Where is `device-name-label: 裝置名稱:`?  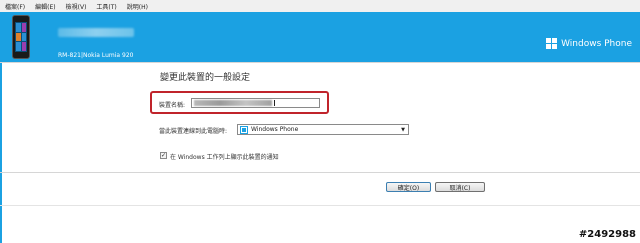 device-name-label: 裝置名稱: is located at coordinates (172, 105).